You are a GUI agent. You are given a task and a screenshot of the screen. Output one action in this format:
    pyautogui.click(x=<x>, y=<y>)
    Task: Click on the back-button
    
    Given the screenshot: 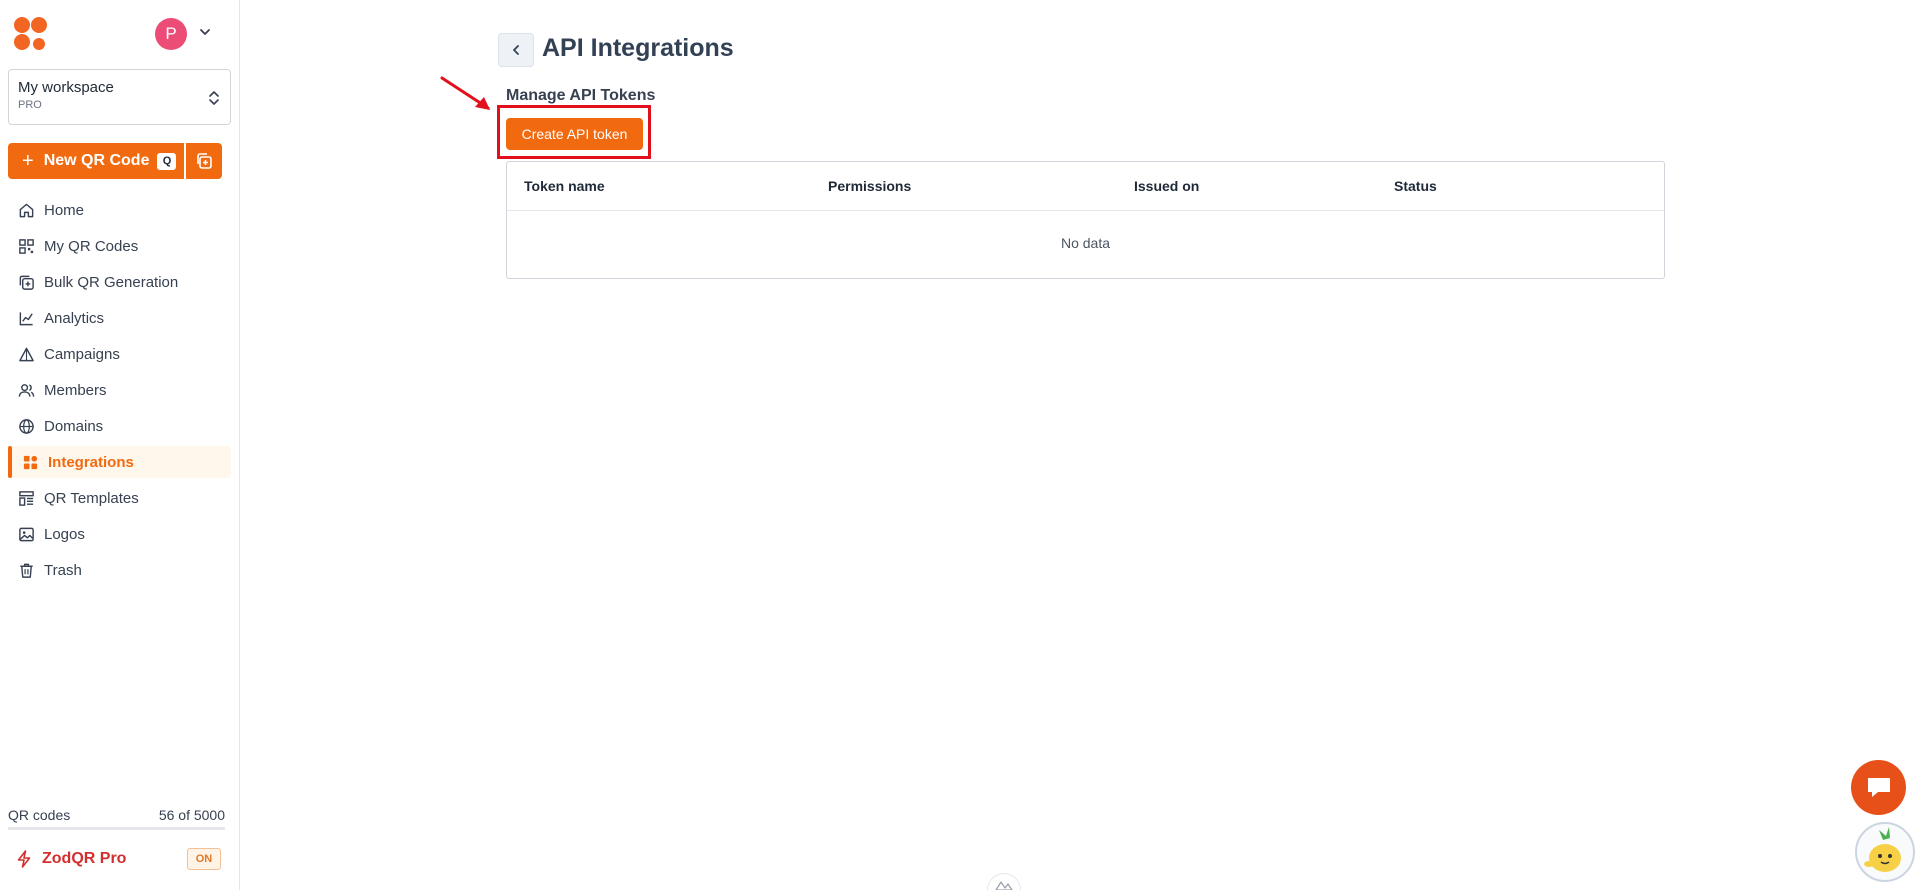 What is the action you would take?
    pyautogui.click(x=516, y=50)
    